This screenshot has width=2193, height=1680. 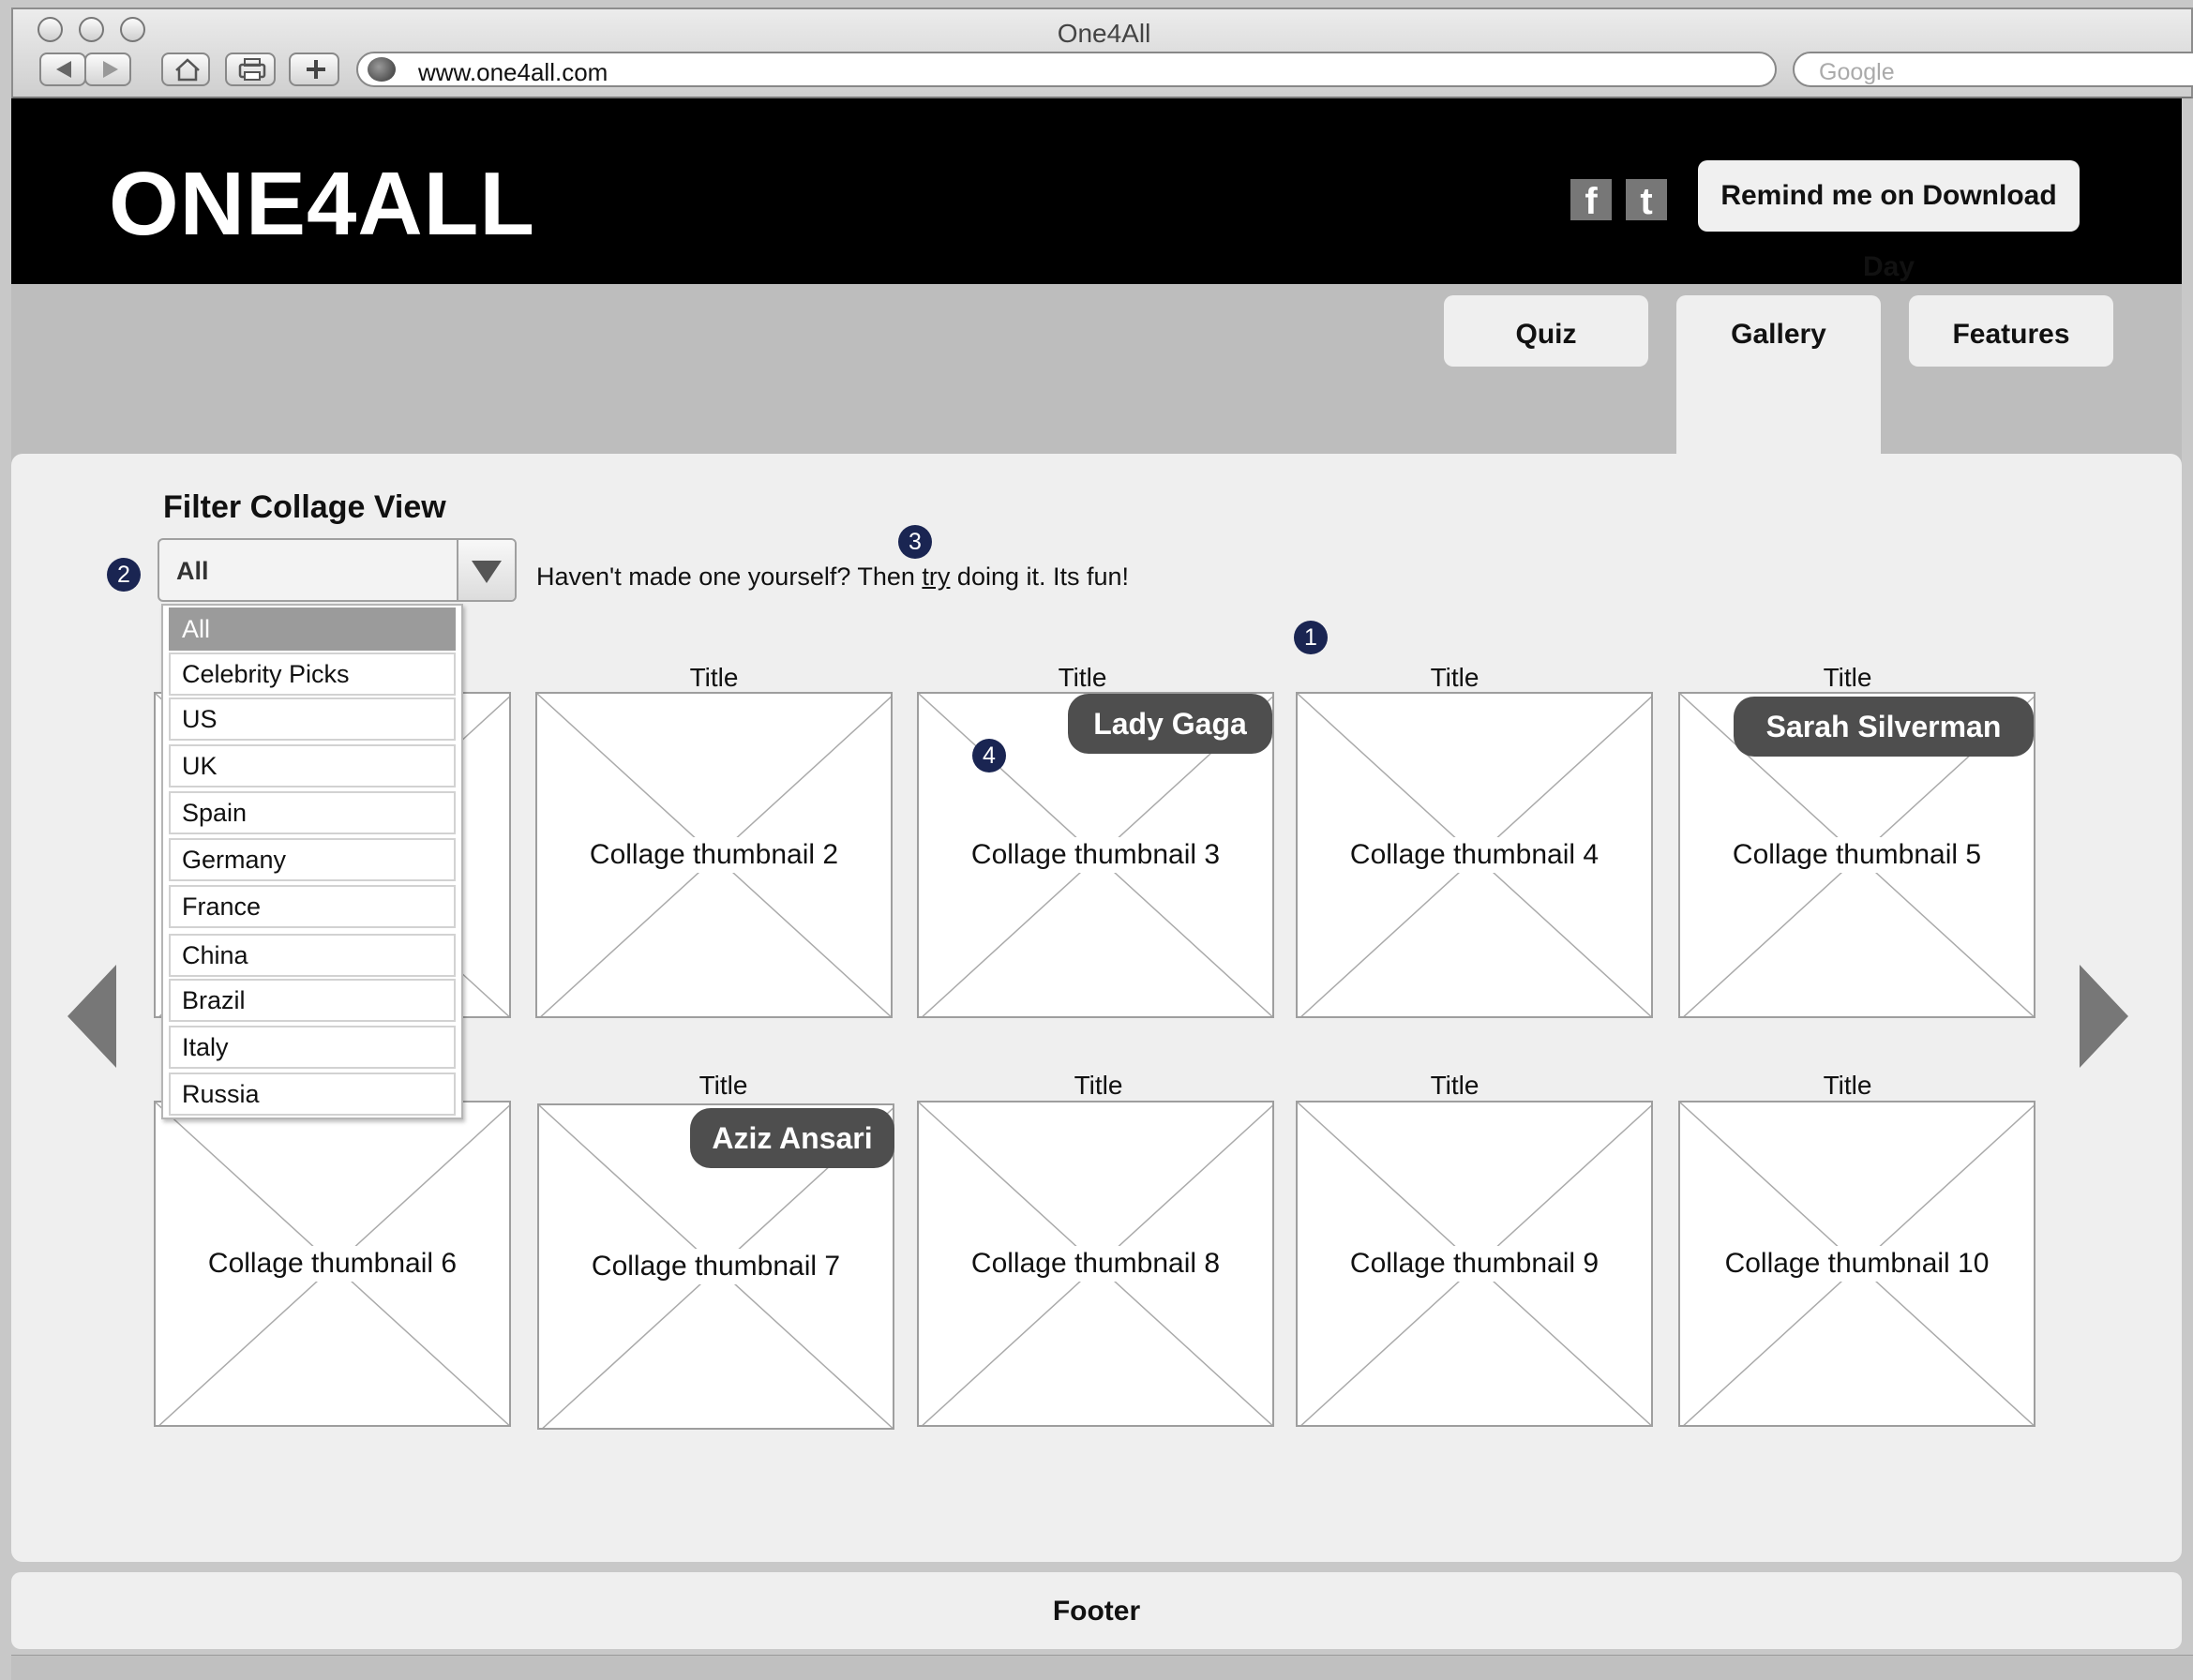 I want to click on filter-option-all: All, so click(x=312, y=629).